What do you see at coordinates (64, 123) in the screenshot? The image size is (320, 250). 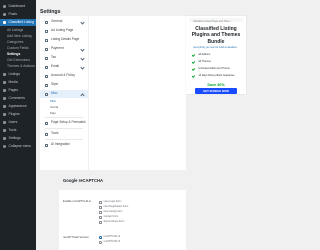 I see `settings-nav-page-setup-permalink: Page Setup & Permalink` at bounding box center [64, 123].